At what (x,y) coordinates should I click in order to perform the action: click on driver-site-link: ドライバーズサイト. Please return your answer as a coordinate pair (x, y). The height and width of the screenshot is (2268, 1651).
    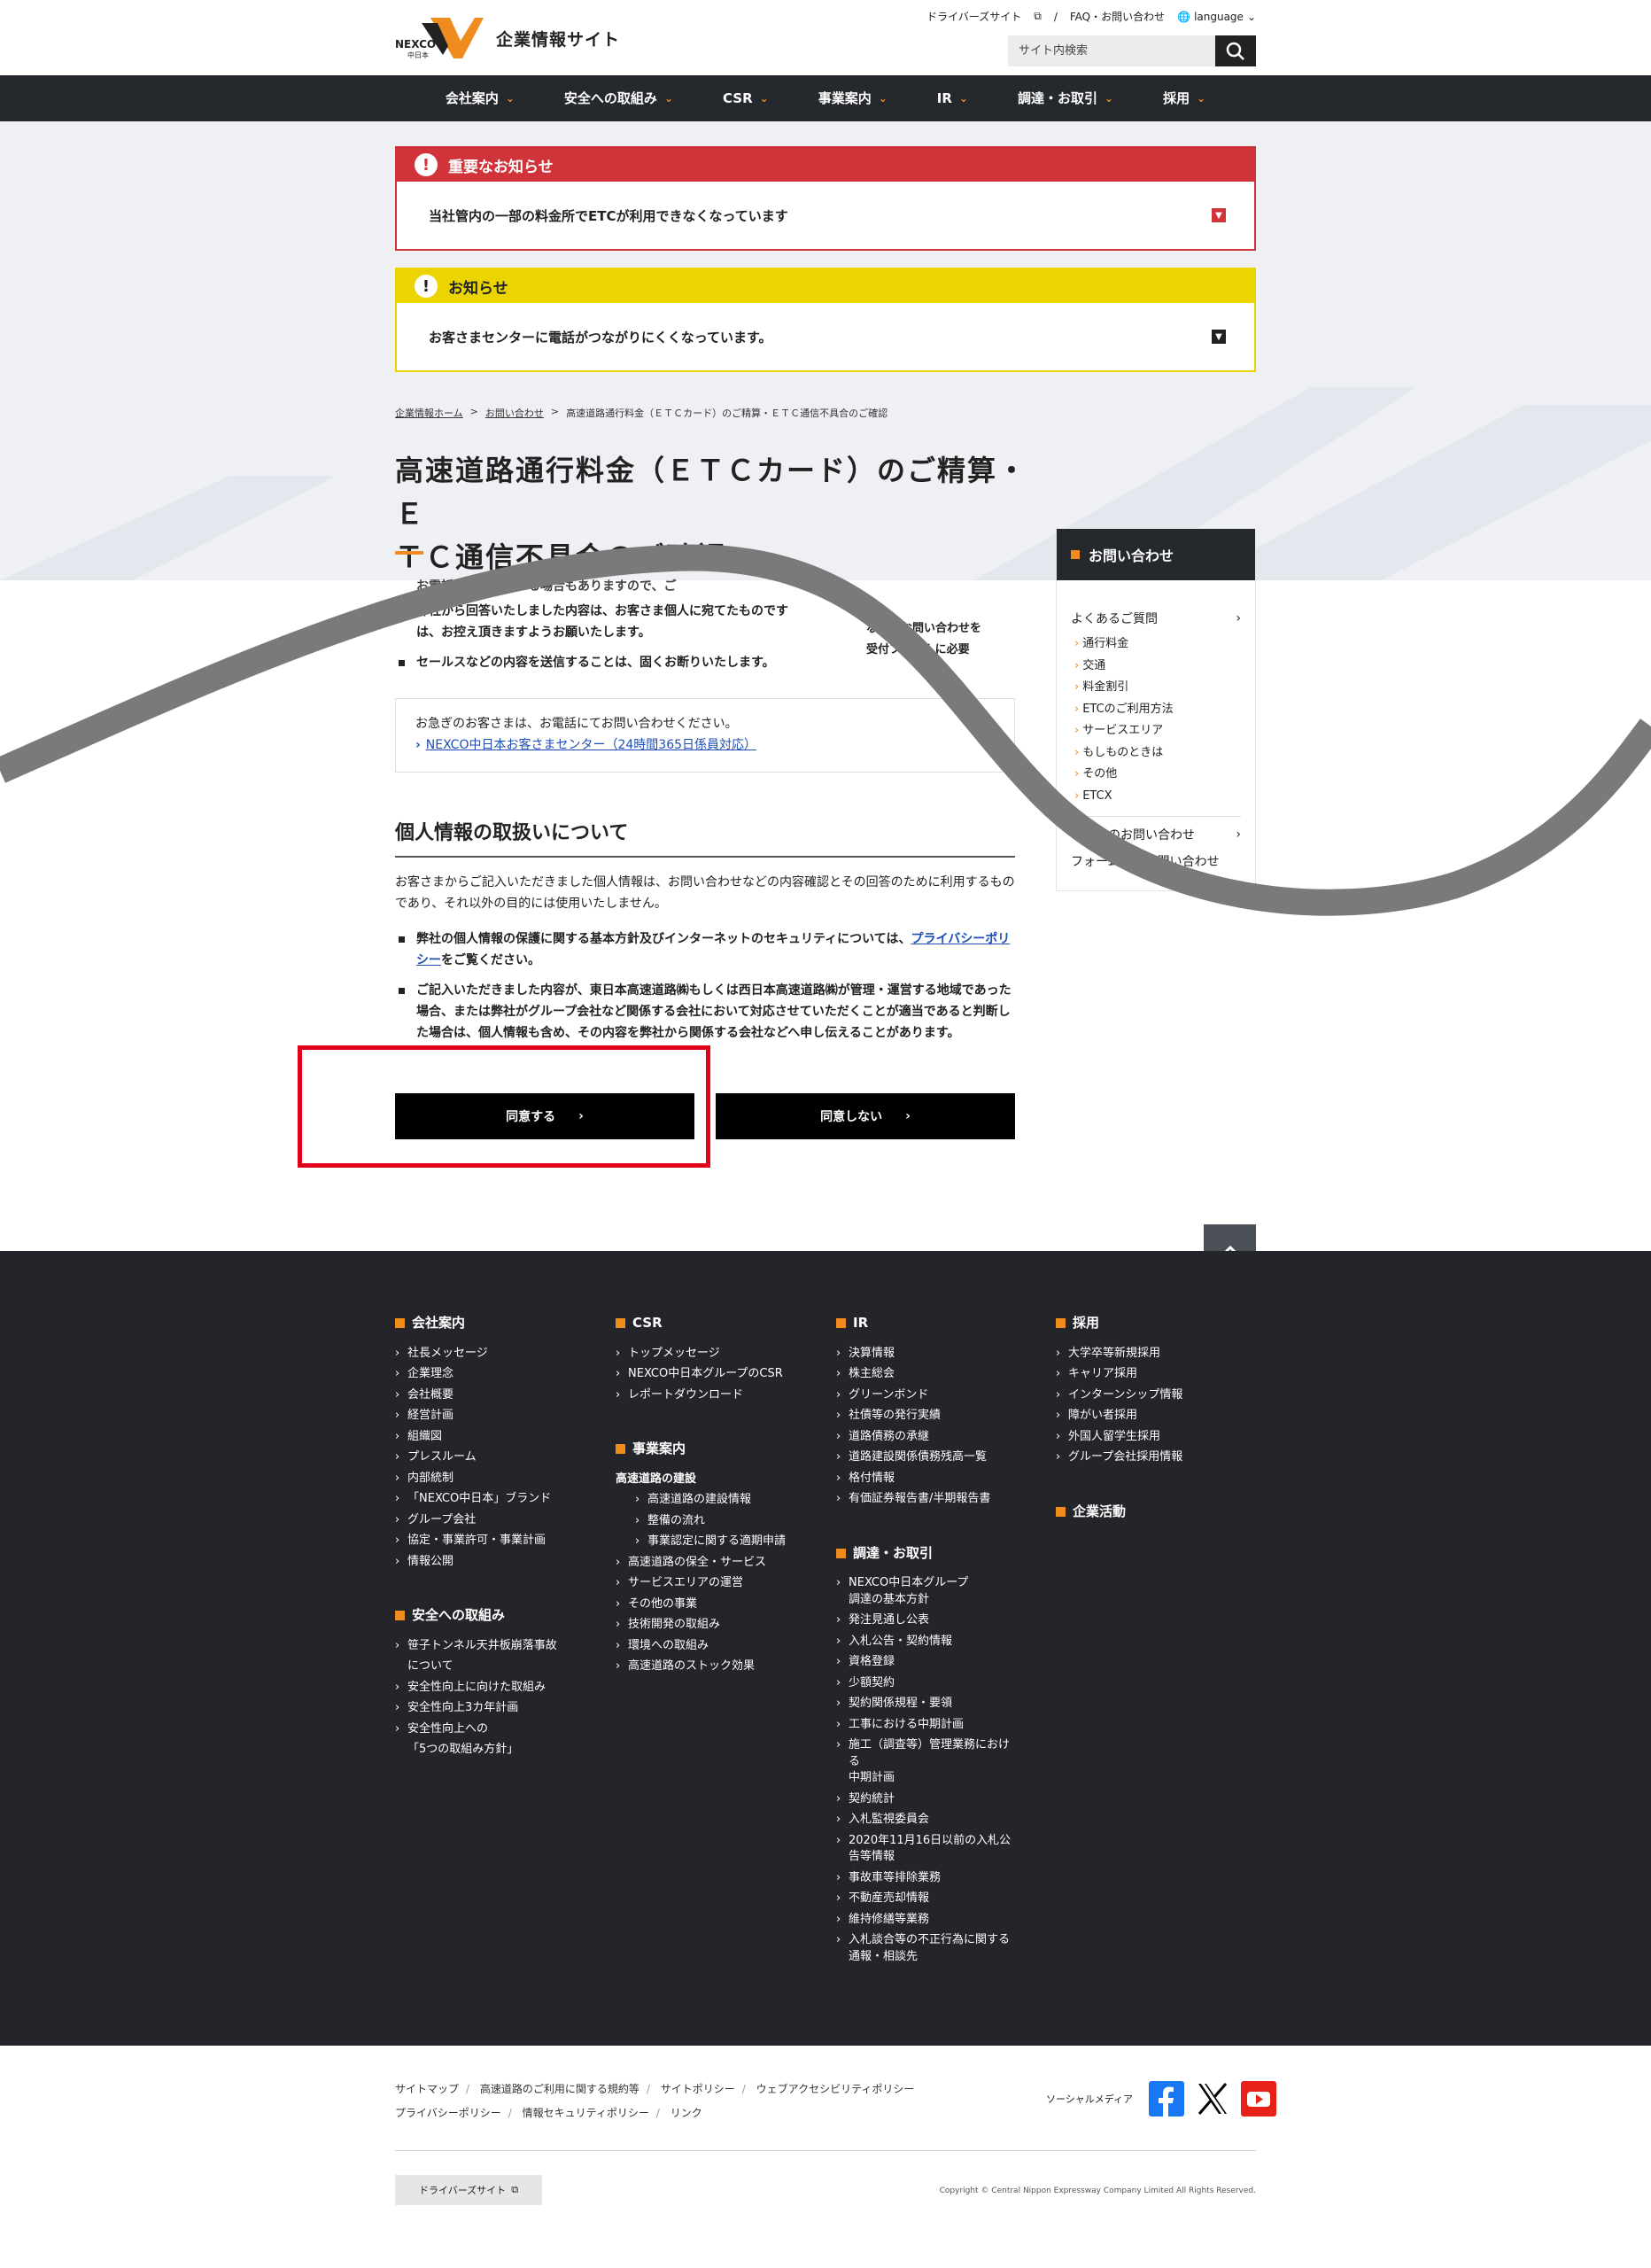
    Looking at the image, I should click on (973, 16).